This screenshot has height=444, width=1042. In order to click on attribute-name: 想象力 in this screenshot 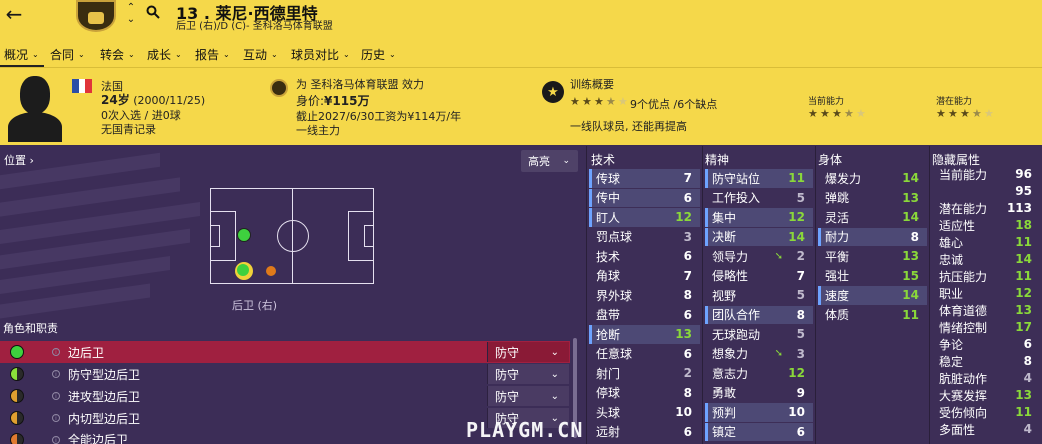, I will do `click(730, 354)`.